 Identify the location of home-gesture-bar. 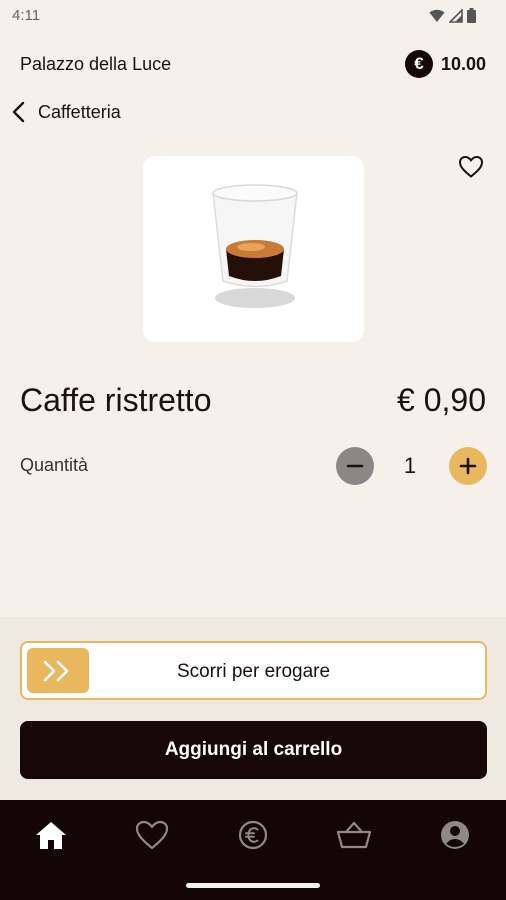
(253, 885).